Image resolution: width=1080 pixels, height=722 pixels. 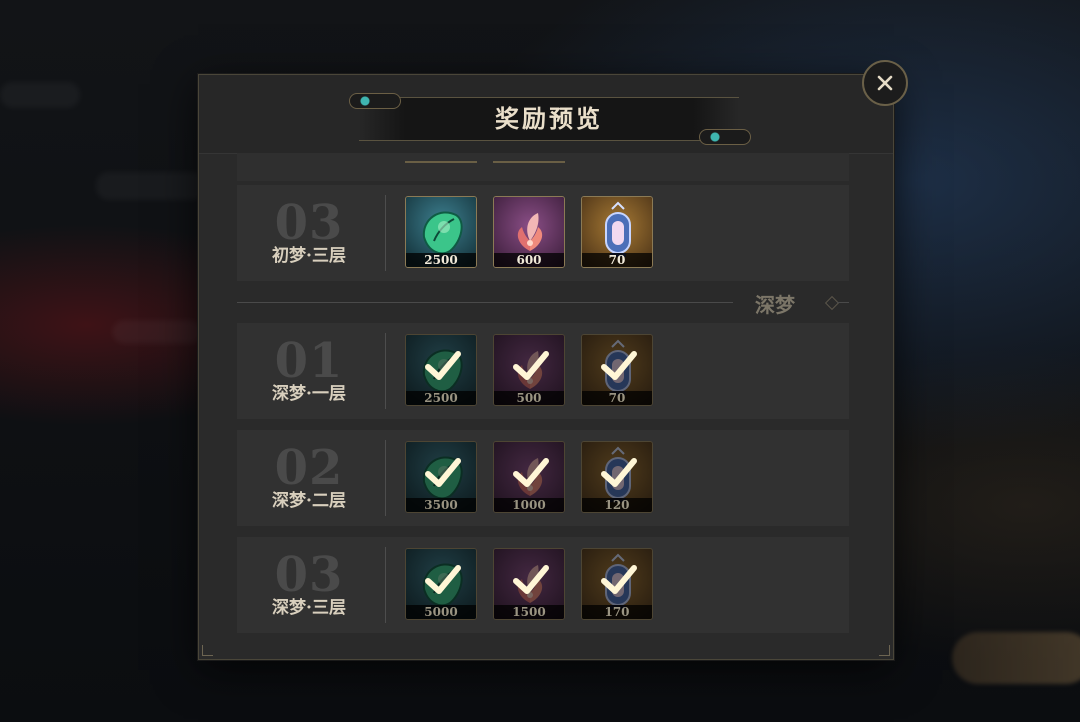 I want to click on reward-item: 1500, so click(x=529, y=584).